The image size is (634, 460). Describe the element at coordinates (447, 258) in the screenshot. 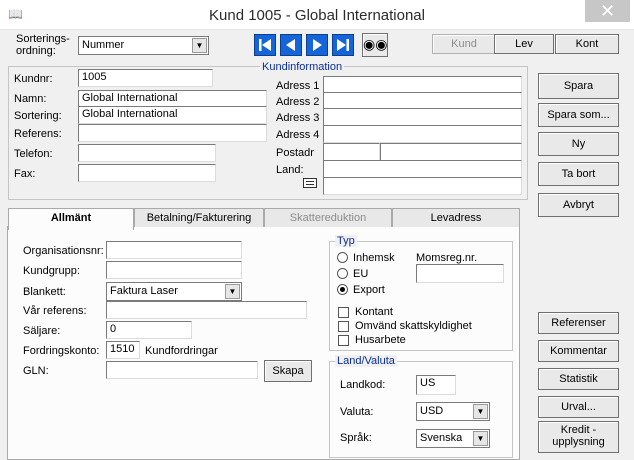

I see `momsreg-label: Momsreg.nr.` at that location.